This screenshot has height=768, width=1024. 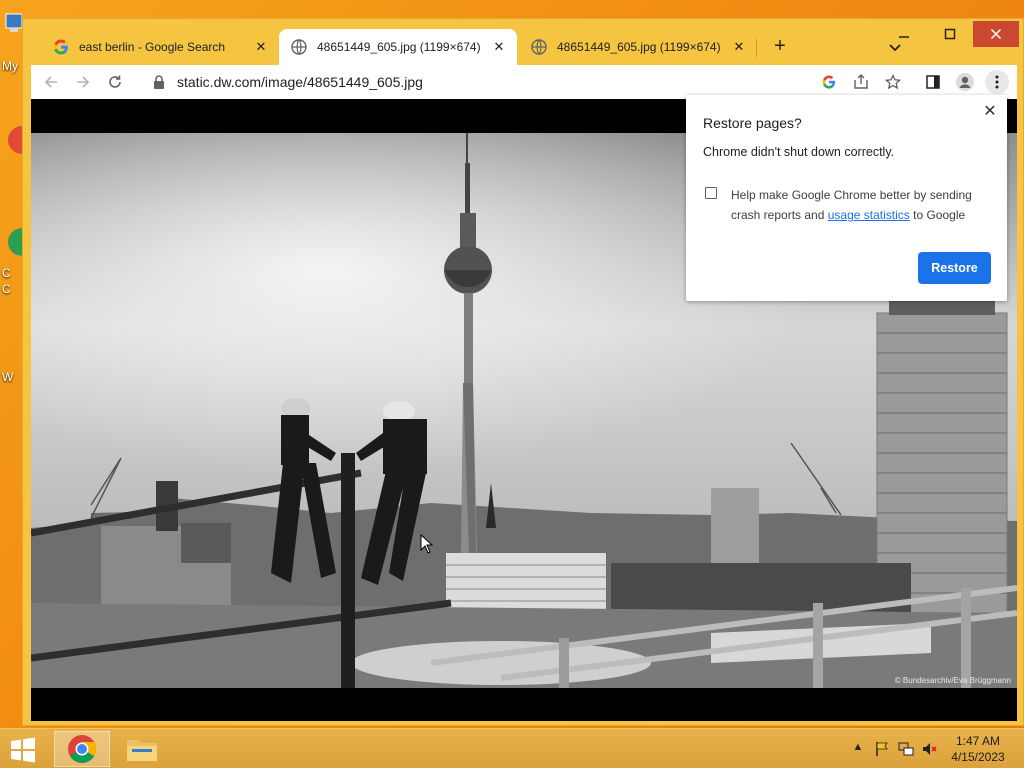 What do you see at coordinates (780, 46) in the screenshot?
I see `new-tab-button: +` at bounding box center [780, 46].